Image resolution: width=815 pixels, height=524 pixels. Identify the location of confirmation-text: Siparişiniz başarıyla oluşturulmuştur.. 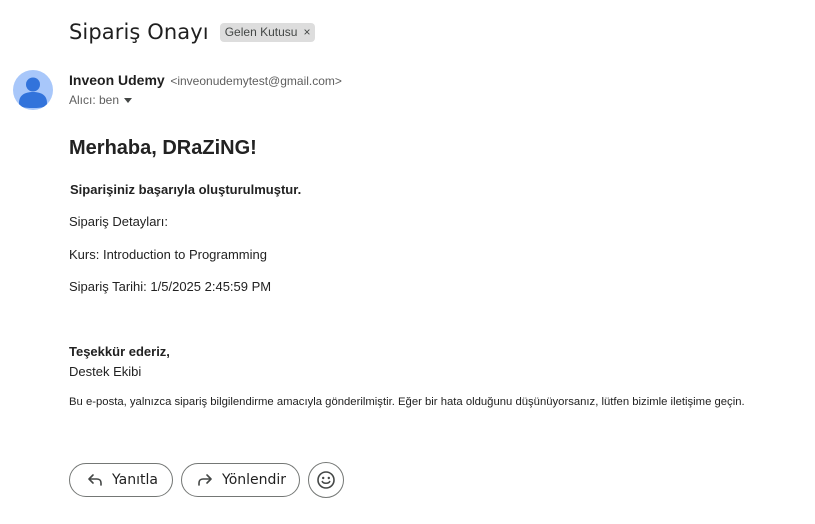
(186, 189).